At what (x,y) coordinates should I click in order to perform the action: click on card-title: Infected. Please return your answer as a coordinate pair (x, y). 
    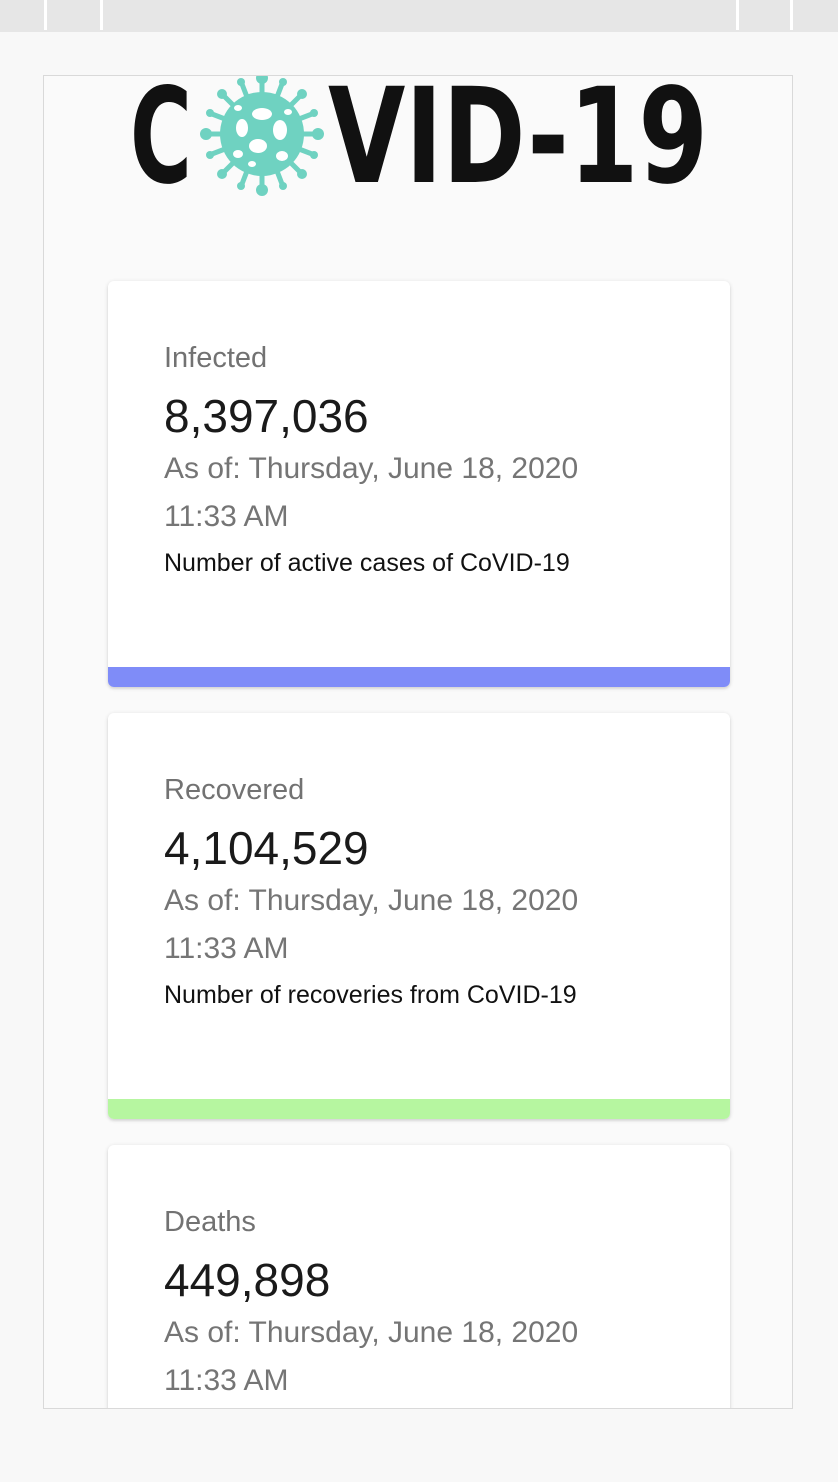
    Looking at the image, I should click on (216, 358).